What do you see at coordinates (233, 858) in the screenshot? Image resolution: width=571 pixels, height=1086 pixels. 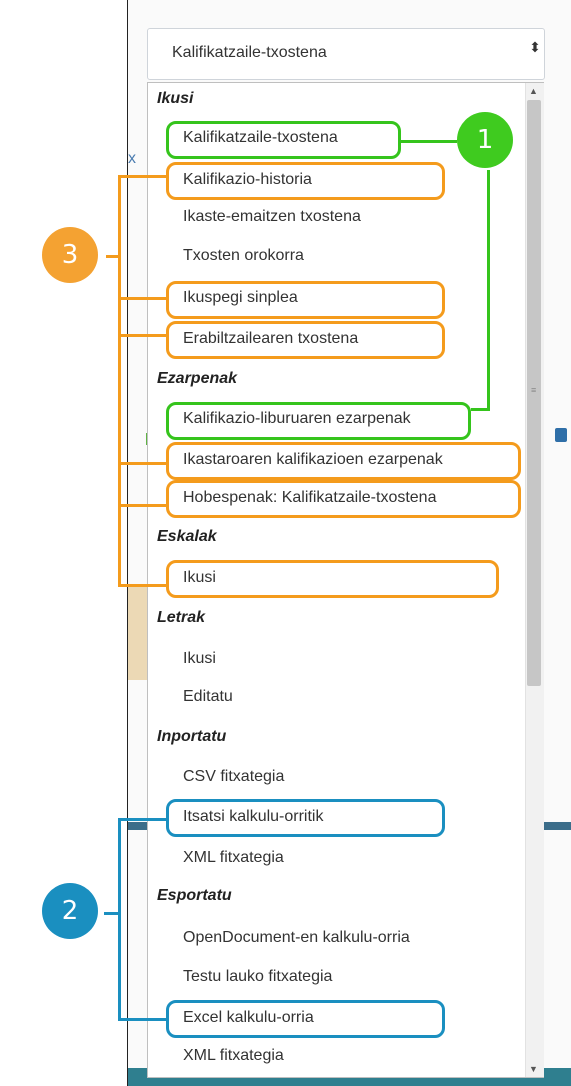 I see `option-import-xml-fitxategia: XML fitxategia` at bounding box center [233, 858].